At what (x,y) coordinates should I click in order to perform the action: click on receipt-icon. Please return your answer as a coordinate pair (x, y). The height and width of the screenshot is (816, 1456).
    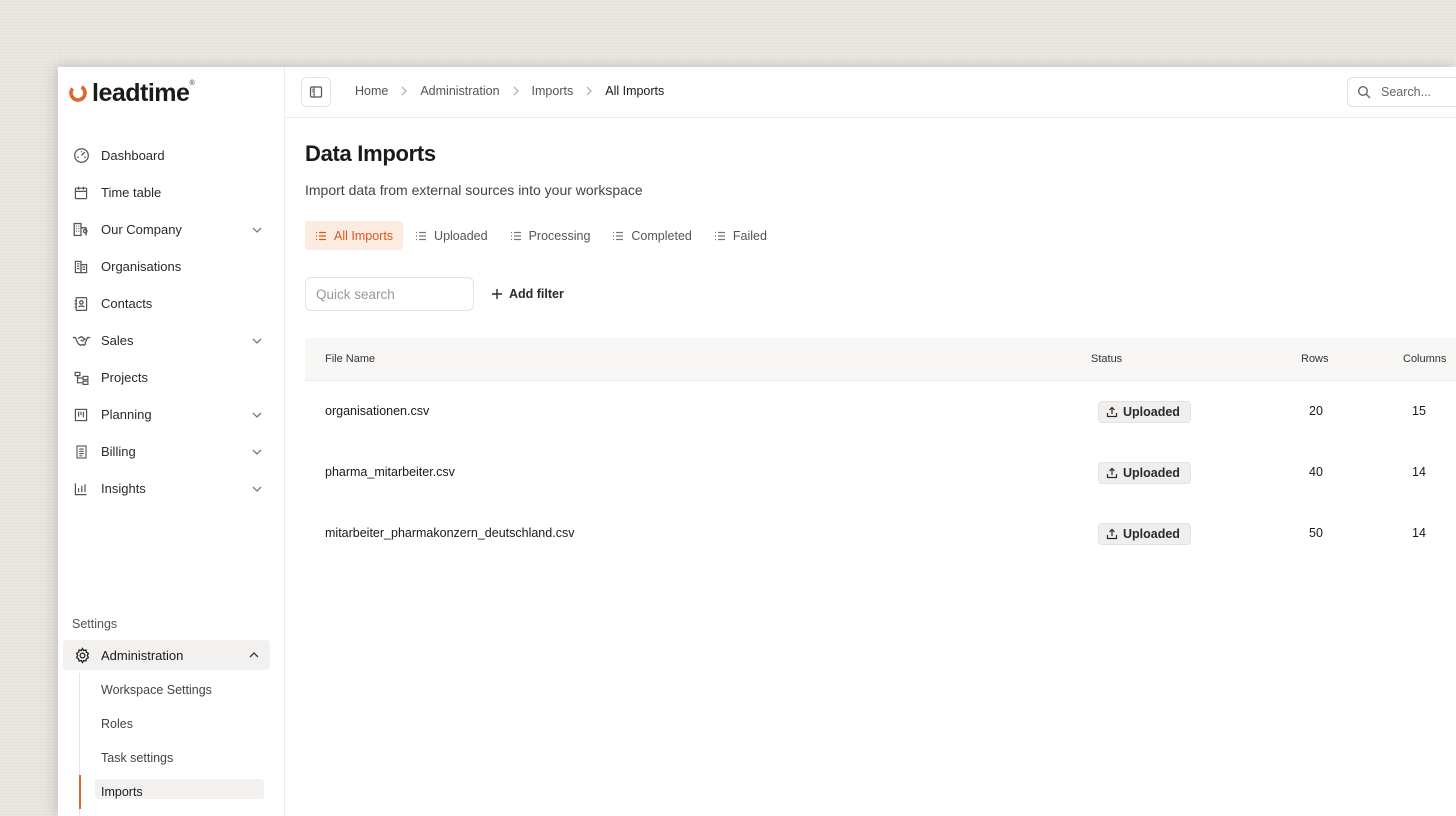
    Looking at the image, I should click on (81, 452).